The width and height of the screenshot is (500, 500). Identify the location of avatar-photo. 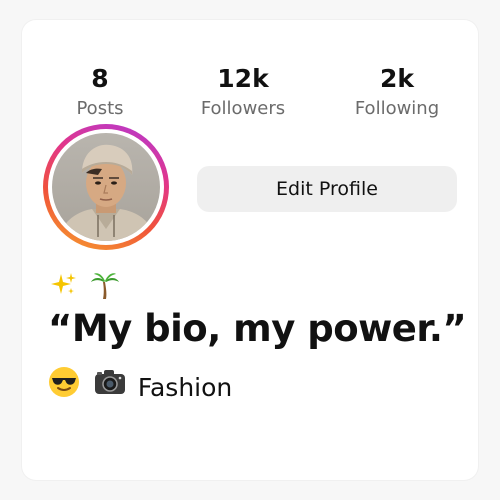
(106, 187).